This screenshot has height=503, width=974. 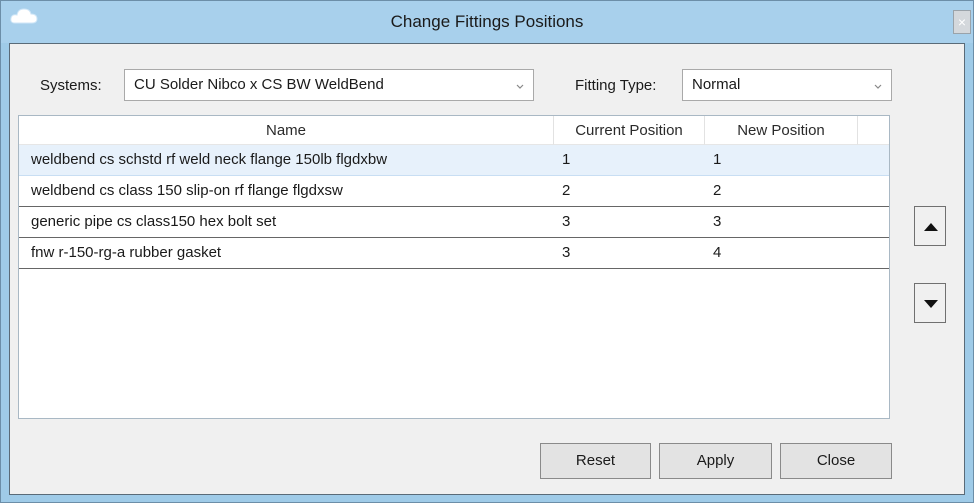 What do you see at coordinates (595, 461) in the screenshot?
I see `reset-button: Reset` at bounding box center [595, 461].